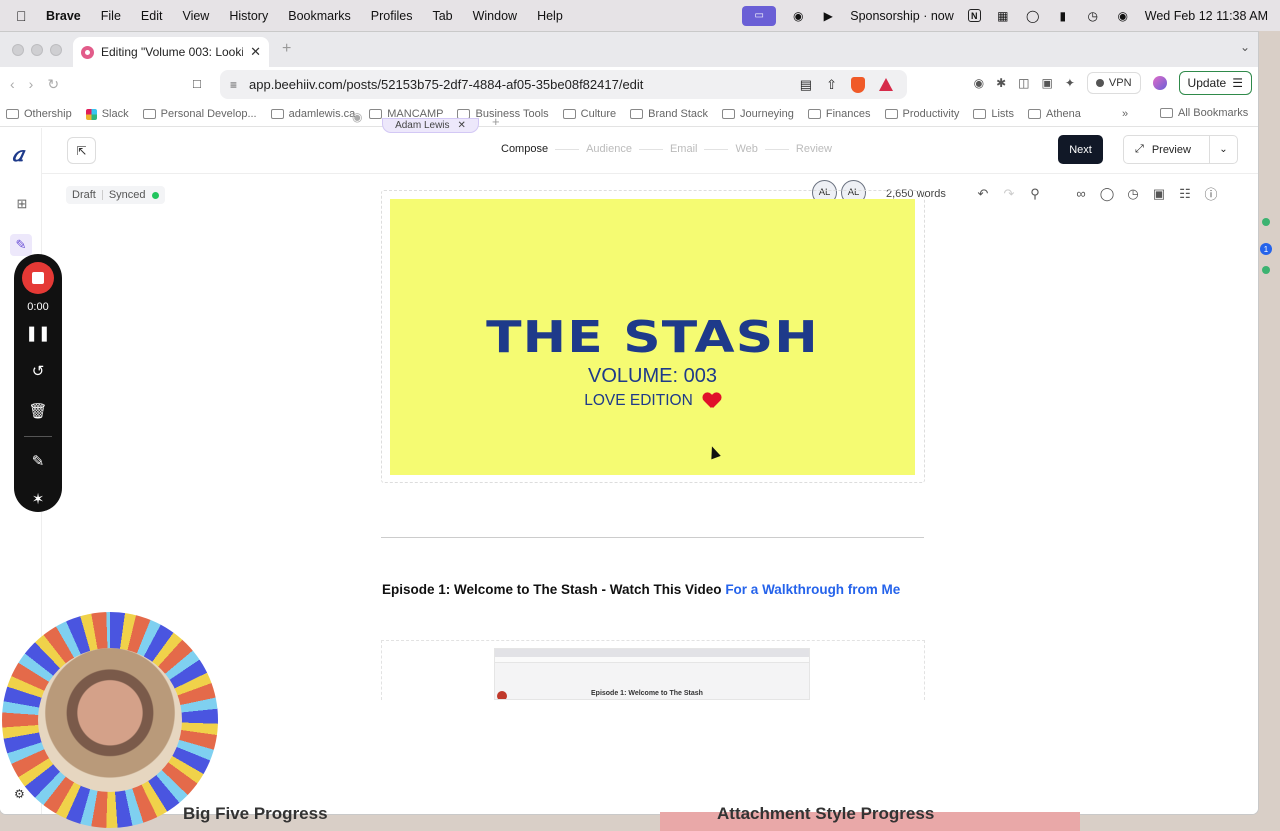 The width and height of the screenshot is (1280, 831). What do you see at coordinates (1009, 194) in the screenshot?
I see `redo-icon: ↷` at bounding box center [1009, 194].